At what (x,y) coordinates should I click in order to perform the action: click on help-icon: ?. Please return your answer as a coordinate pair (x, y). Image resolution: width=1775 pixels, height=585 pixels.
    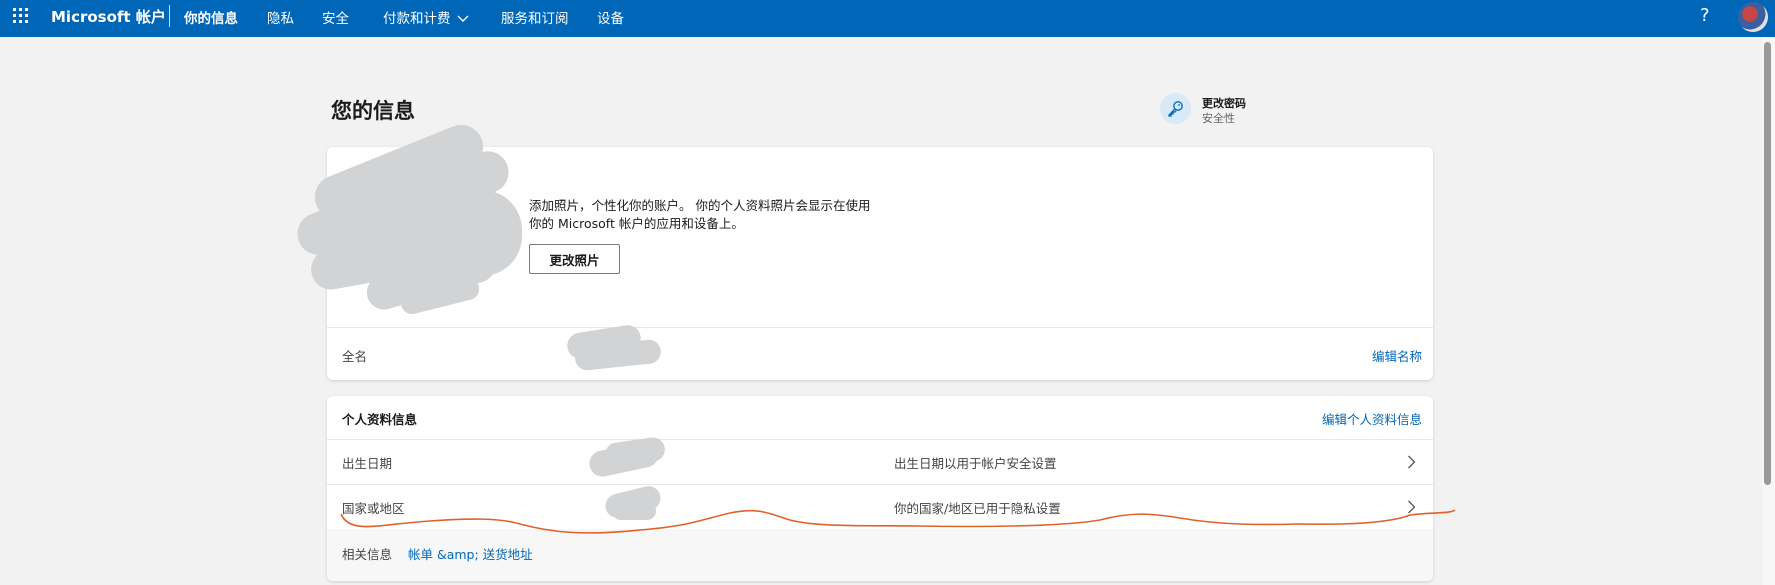
    Looking at the image, I should click on (1705, 15).